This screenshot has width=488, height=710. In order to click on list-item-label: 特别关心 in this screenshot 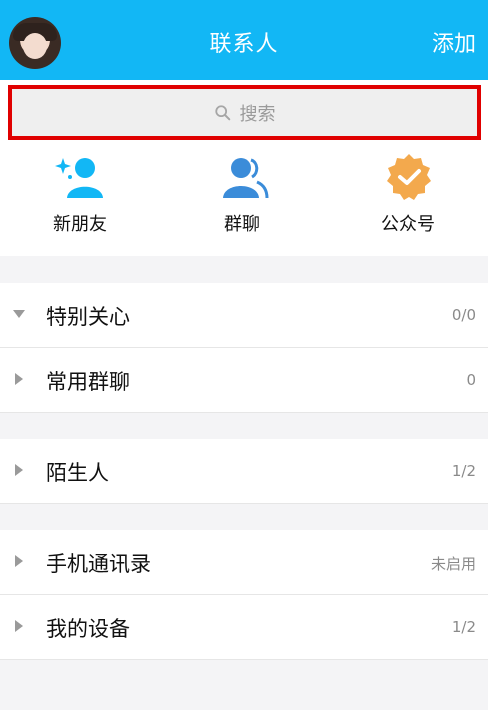, I will do `click(88, 317)`.